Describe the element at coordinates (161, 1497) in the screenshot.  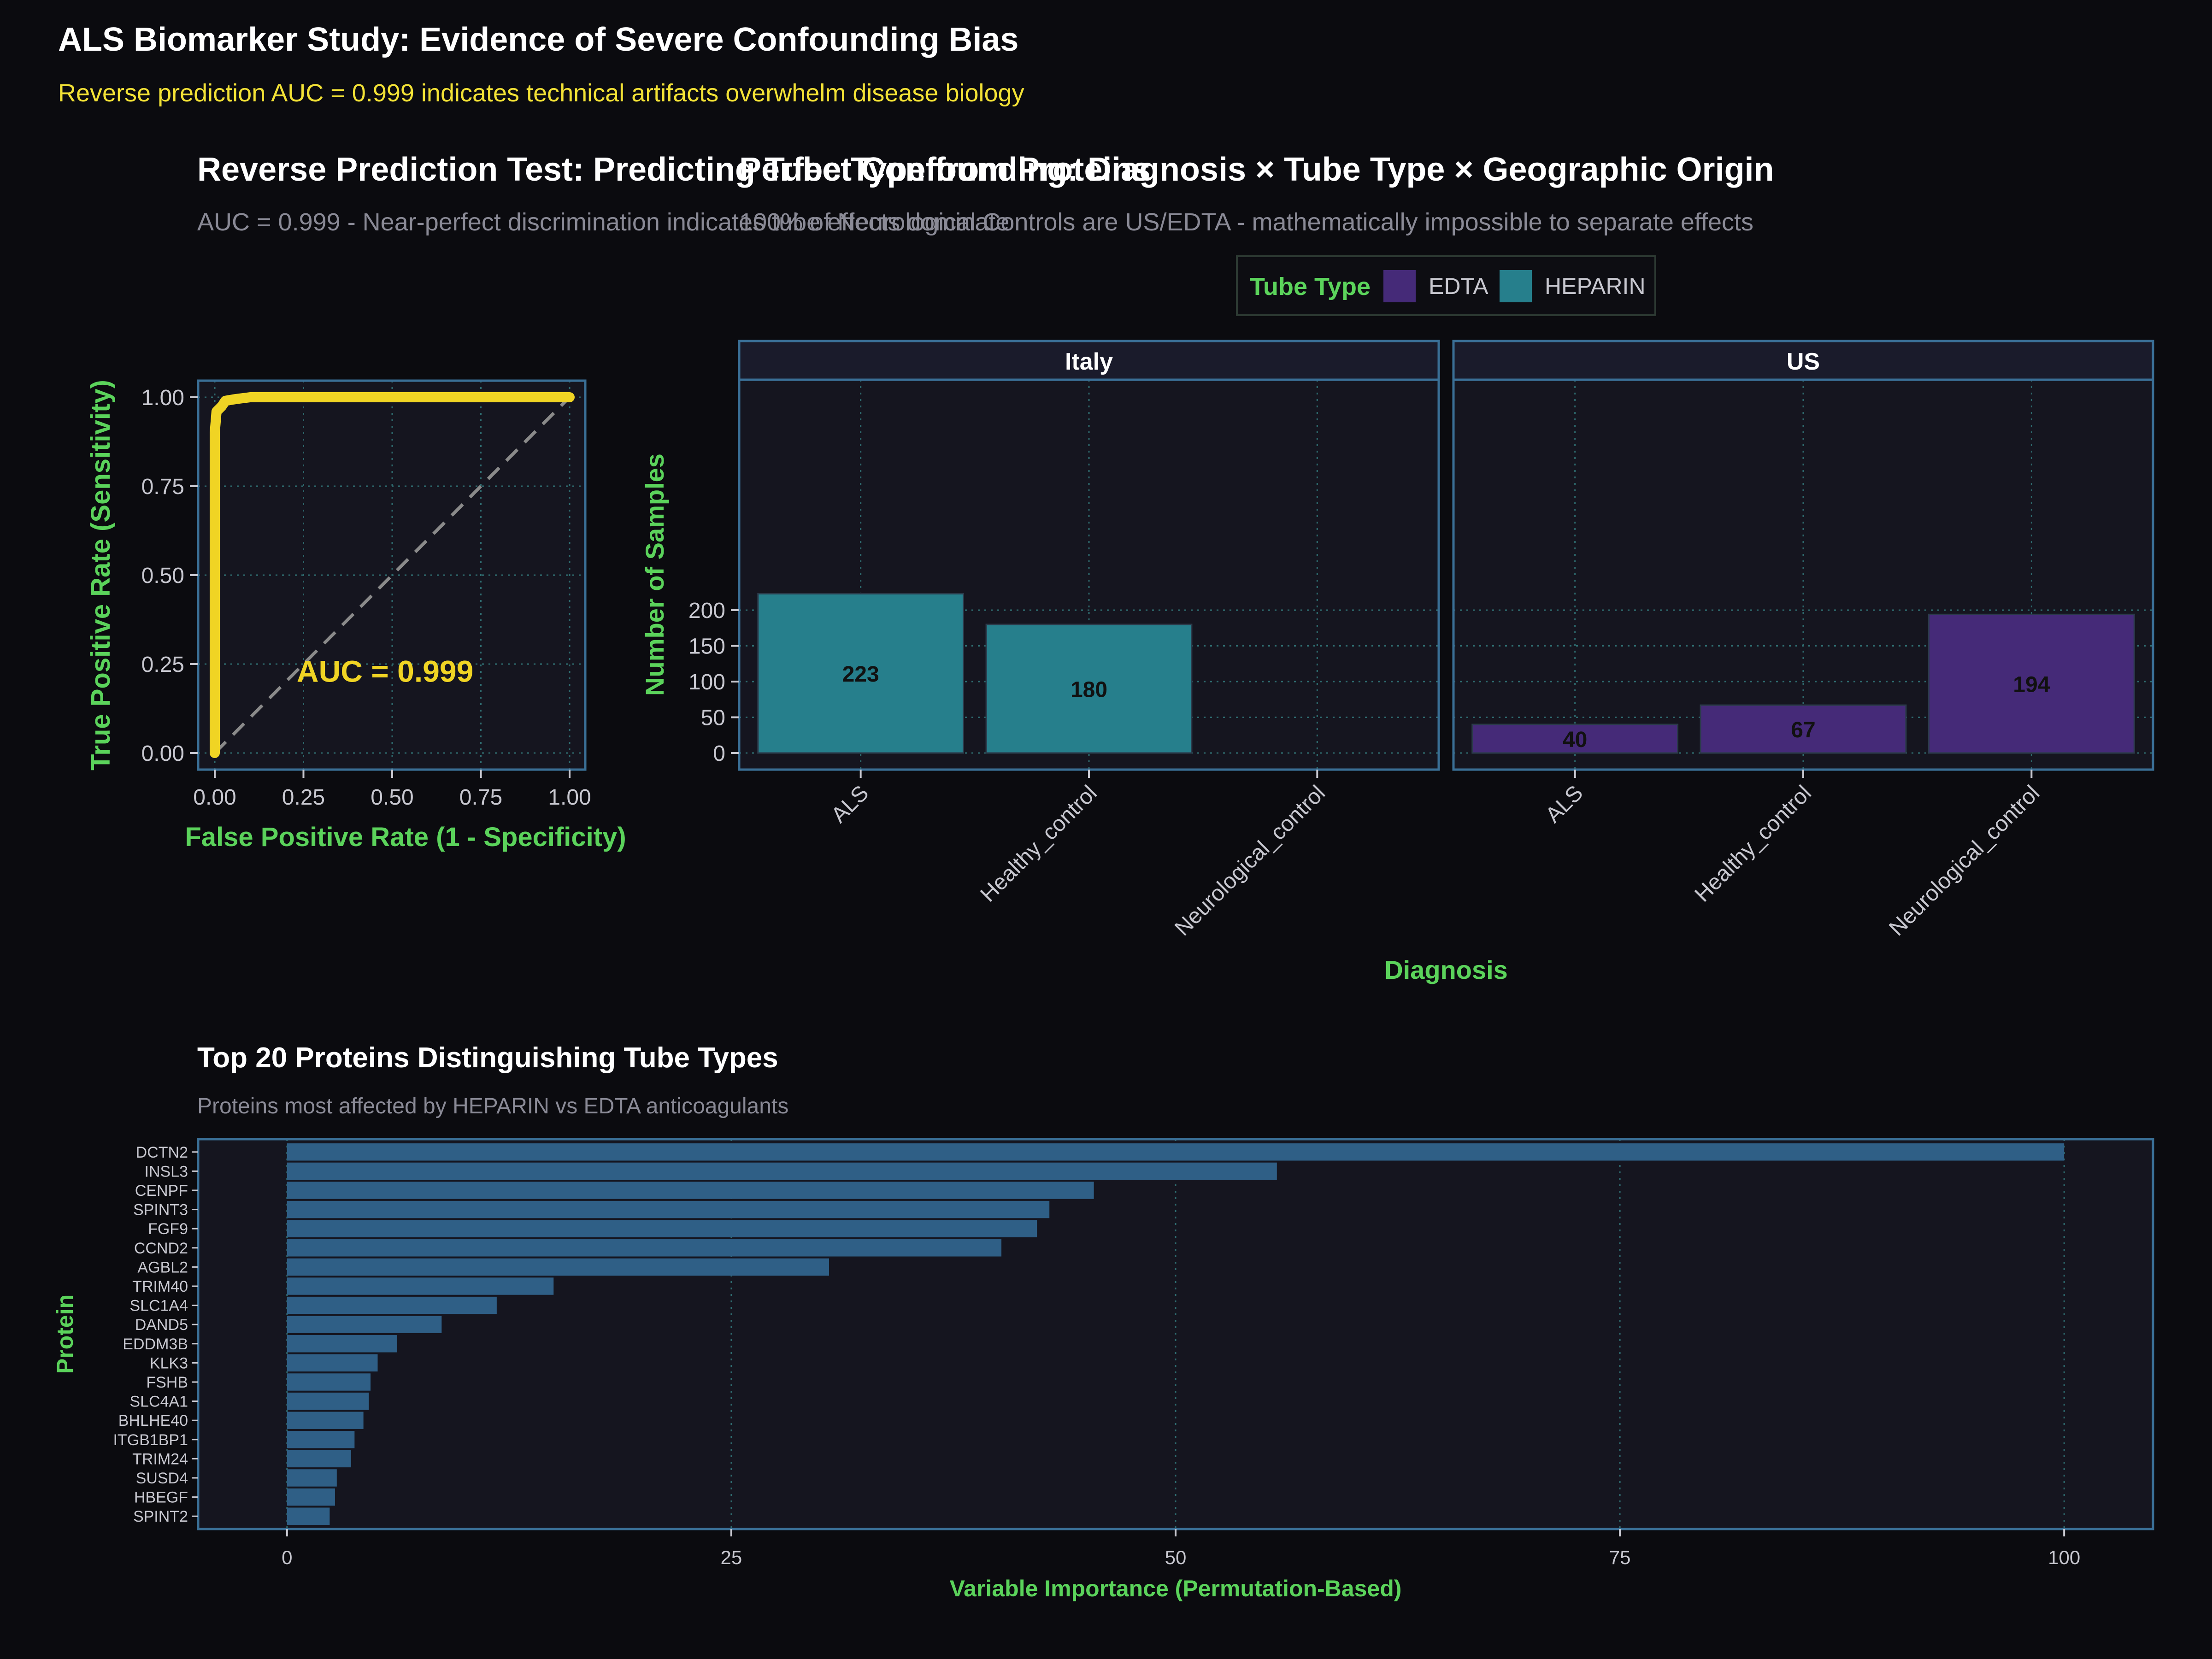
I see `importance-protein-label: HBEGF` at that location.